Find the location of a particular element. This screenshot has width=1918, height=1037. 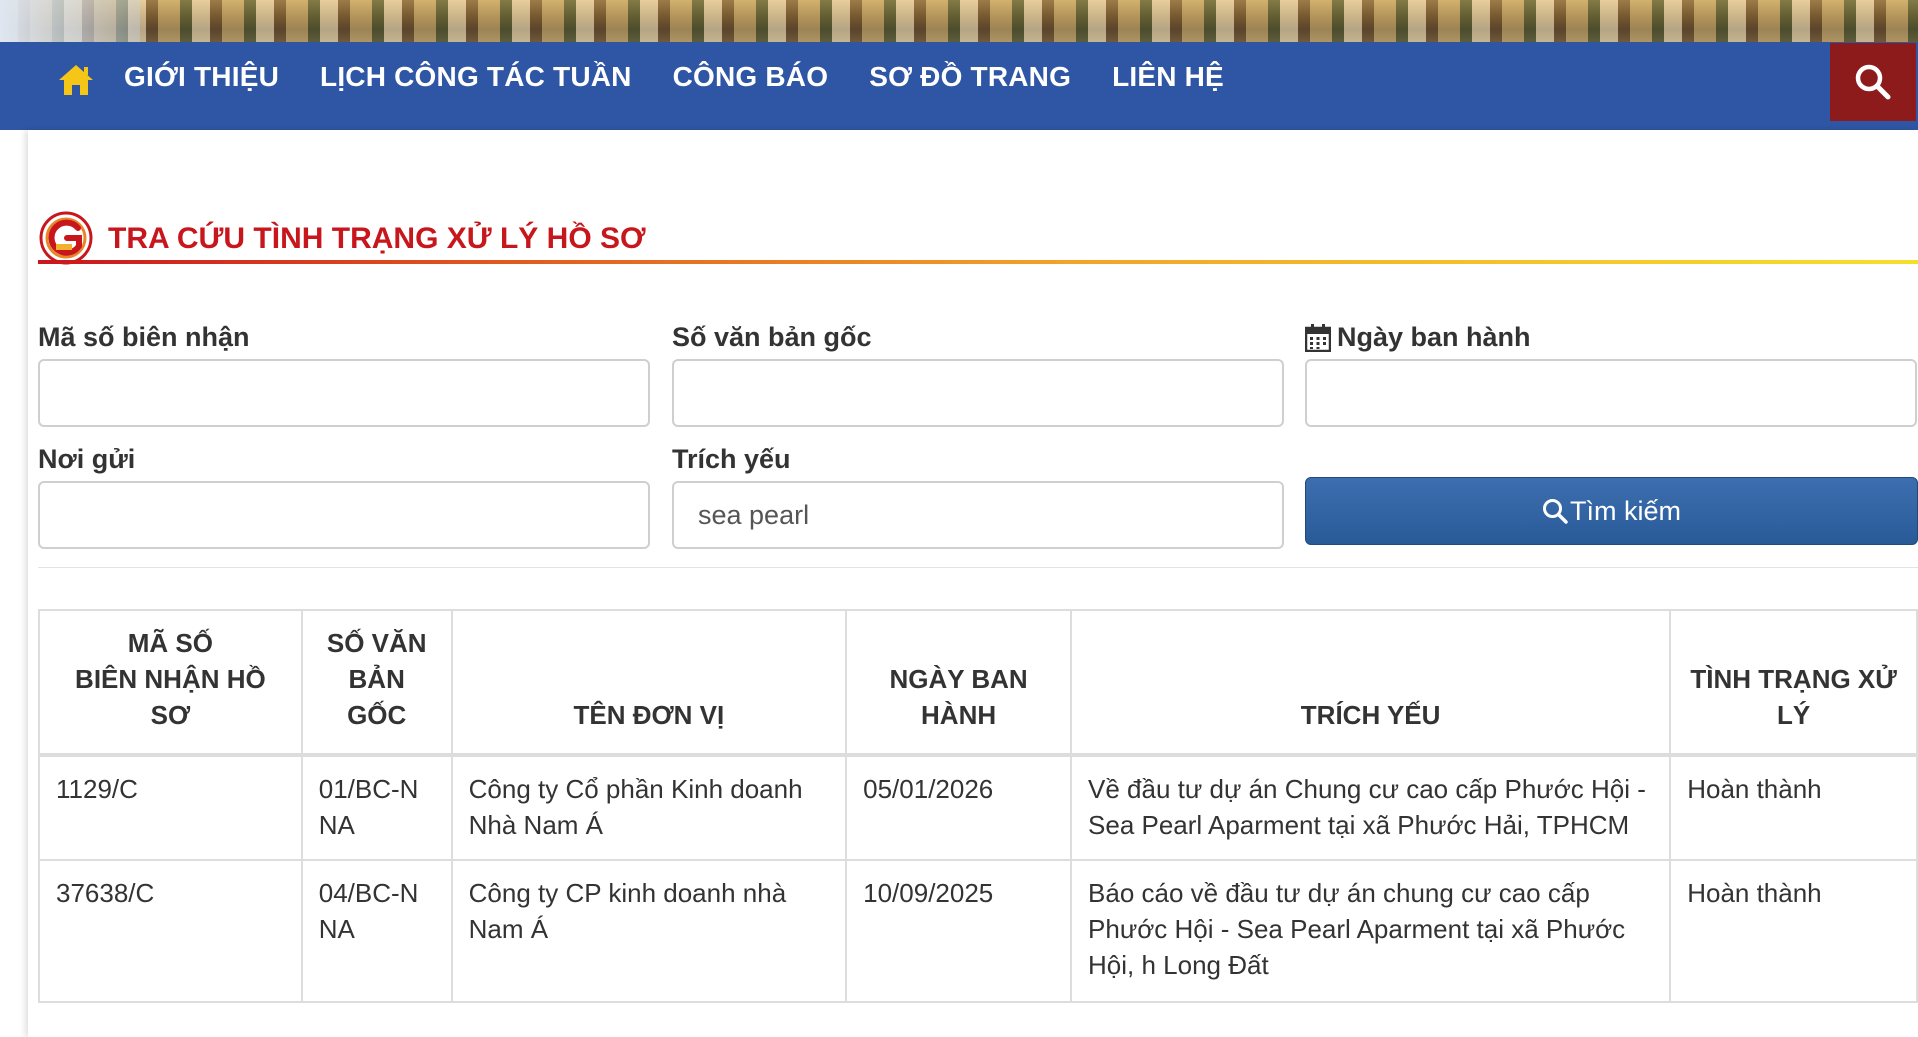

issue-date-label: Ngày ban hành is located at coordinates (1434, 337).